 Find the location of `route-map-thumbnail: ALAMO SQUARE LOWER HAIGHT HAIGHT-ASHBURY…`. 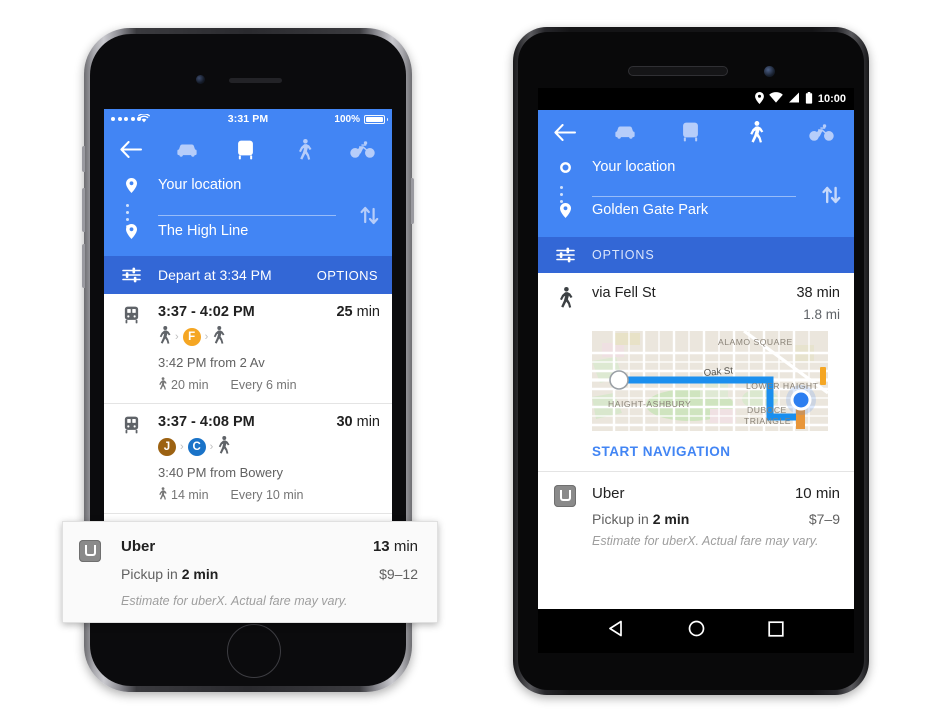

route-map-thumbnail: ALAMO SQUARE LOWER HAIGHT HAIGHT-ASHBURY… is located at coordinates (710, 381).